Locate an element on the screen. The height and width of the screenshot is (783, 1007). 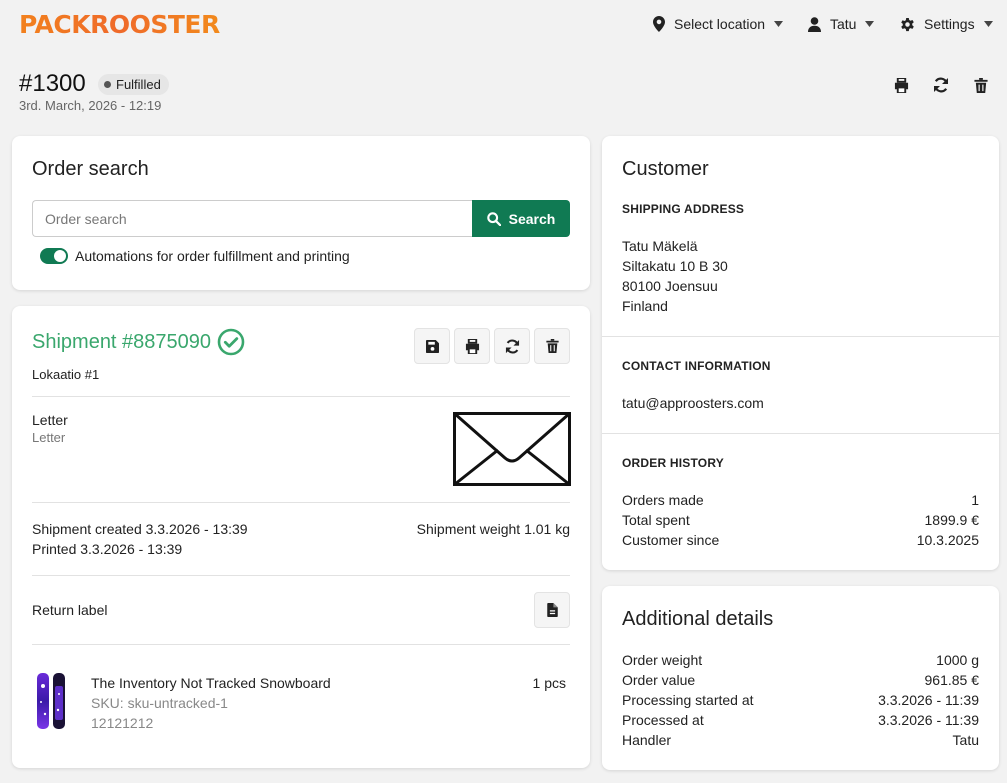
envelope-icon is located at coordinates (512, 449).